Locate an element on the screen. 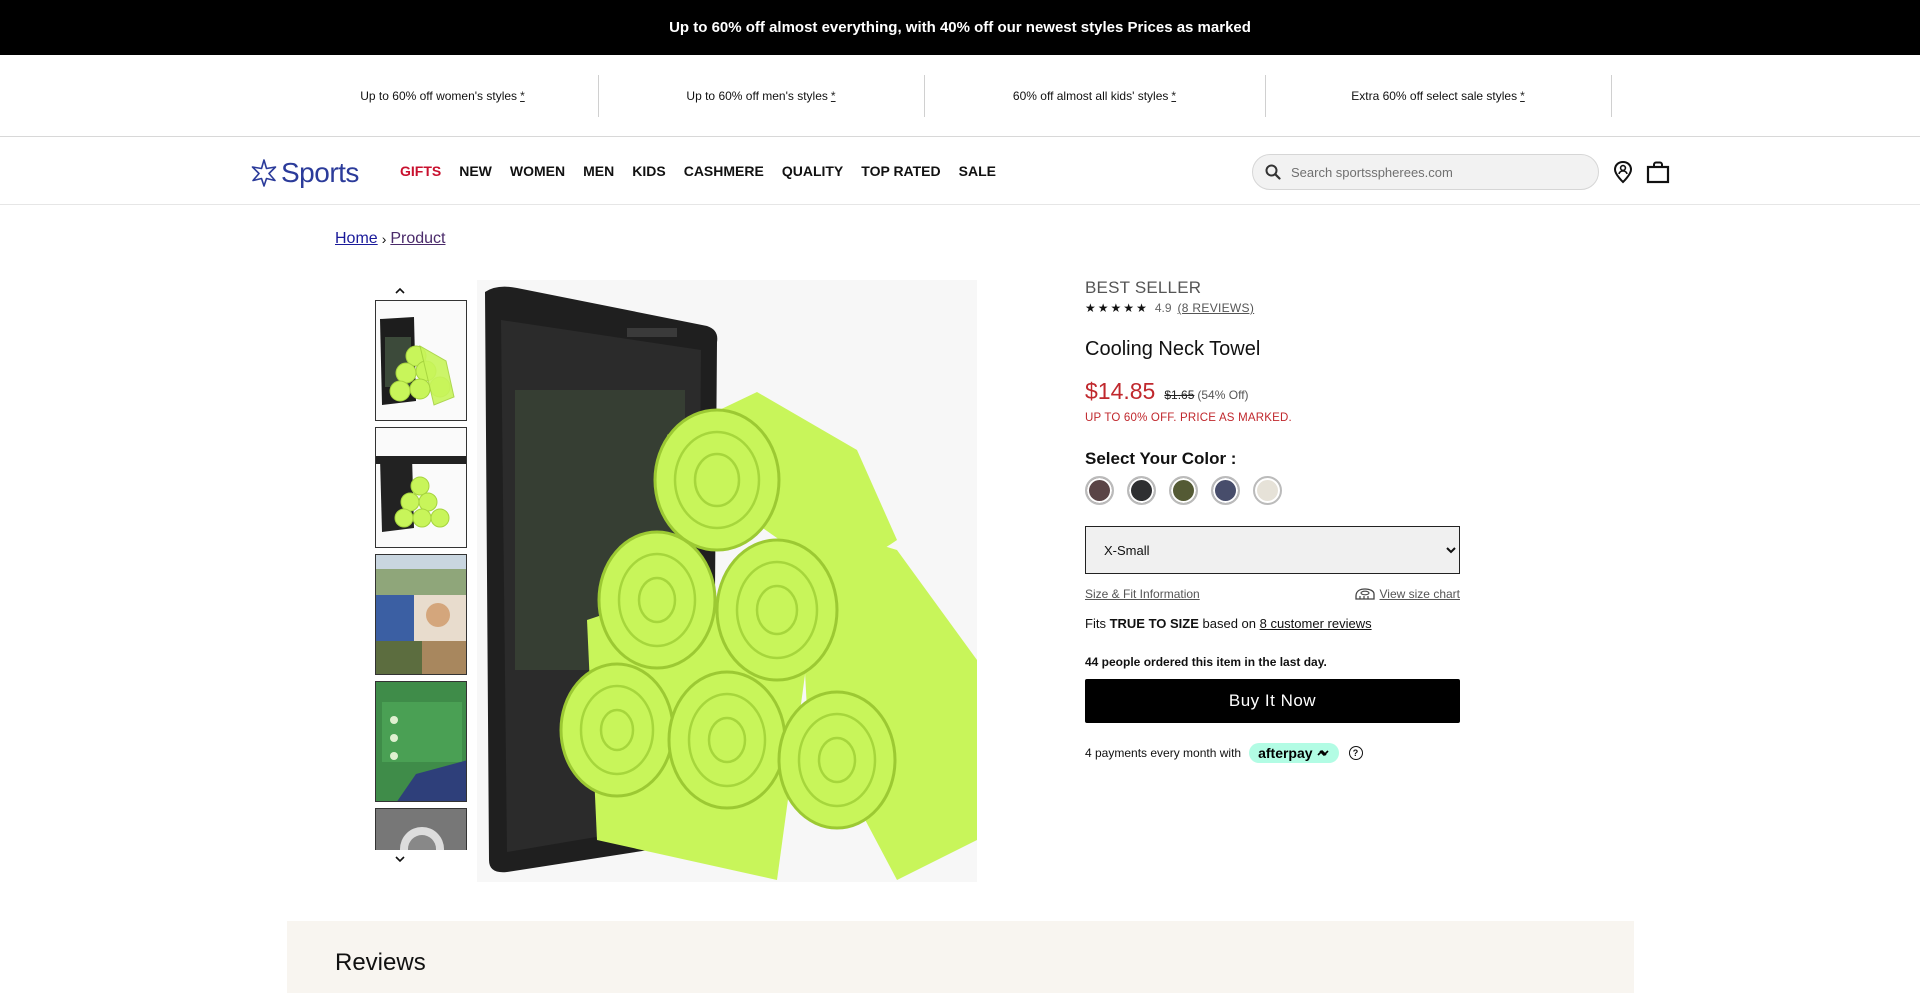  promo-women: Up to 60% off women's styles * is located at coordinates (442, 96).